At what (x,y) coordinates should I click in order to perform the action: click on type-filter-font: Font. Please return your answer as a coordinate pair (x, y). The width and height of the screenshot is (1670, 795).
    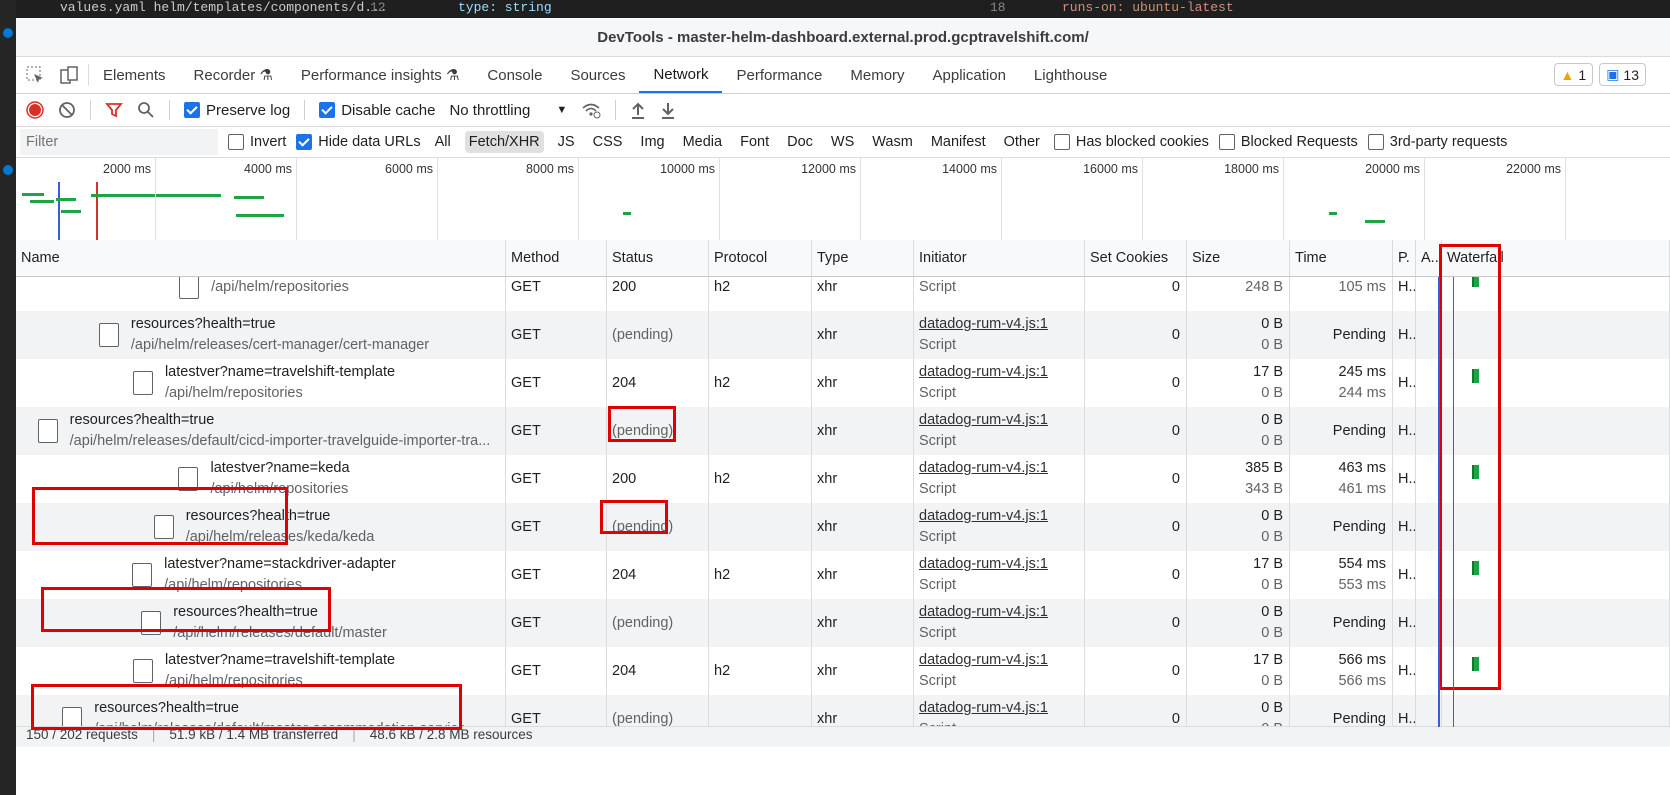
    Looking at the image, I should click on (754, 142).